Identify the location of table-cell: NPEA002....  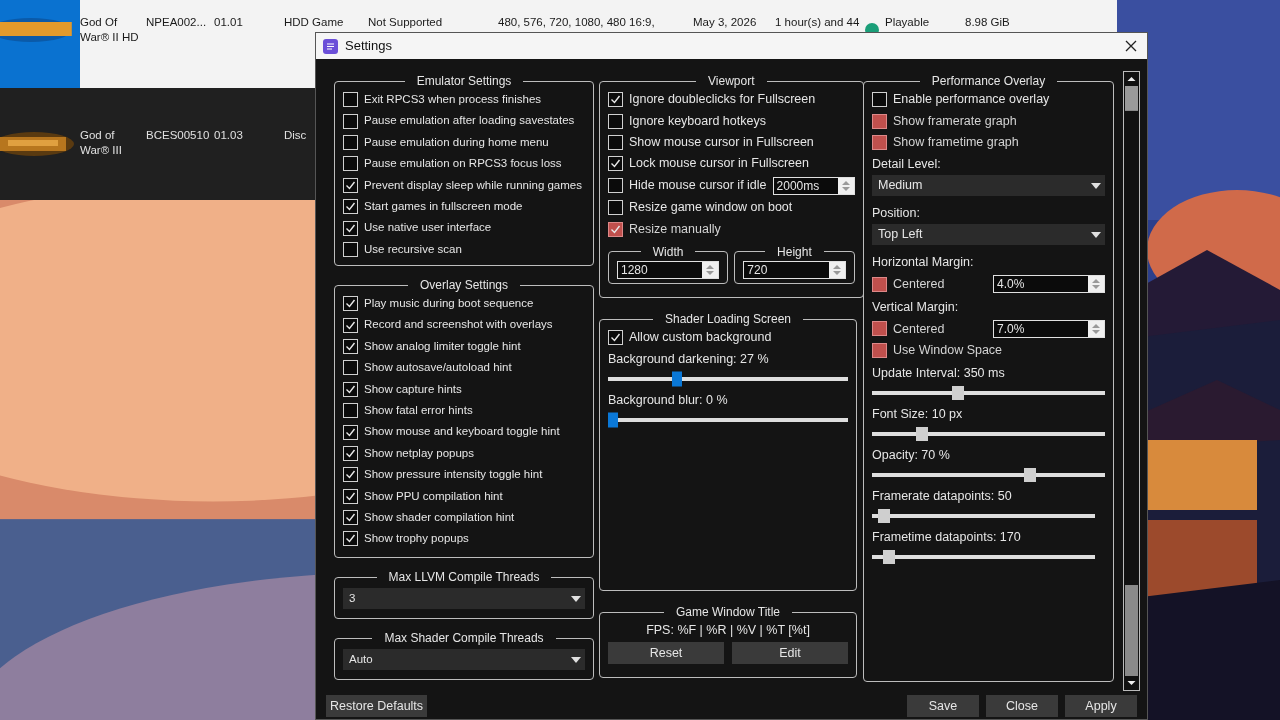
(176, 22).